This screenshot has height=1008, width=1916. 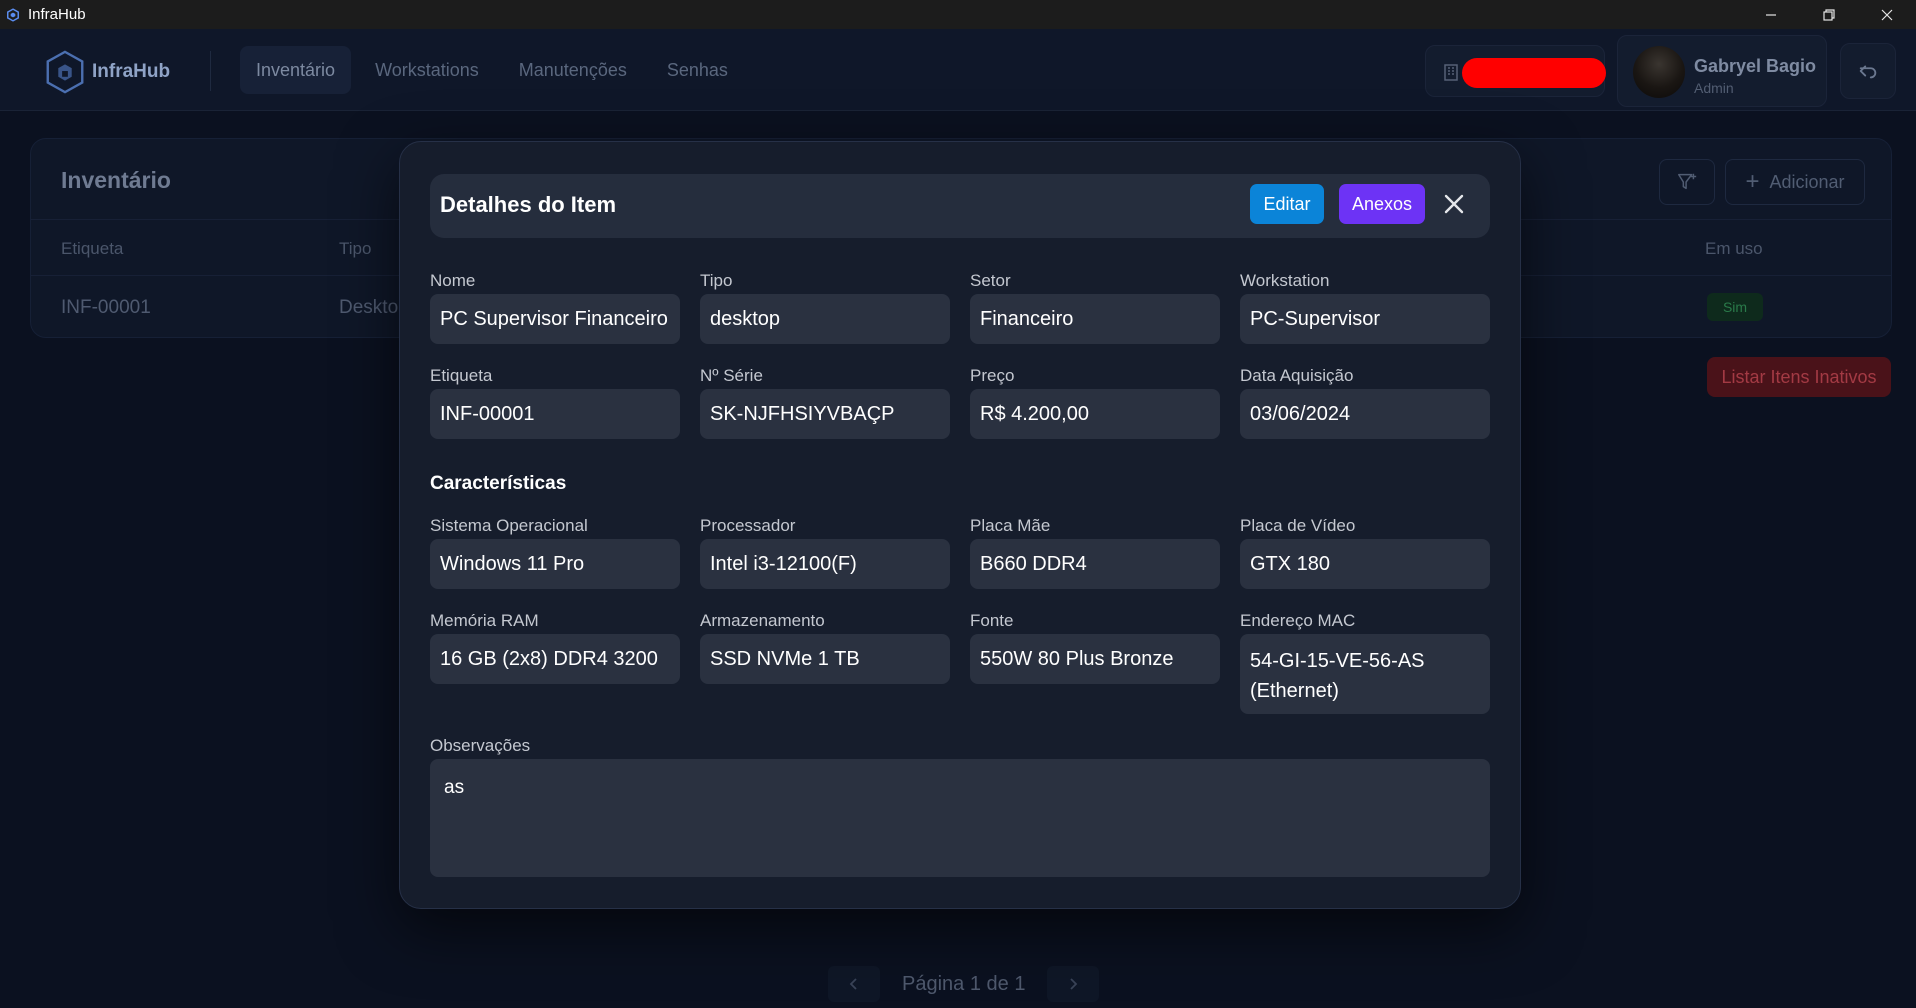 I want to click on modal-header: Detalhes do Item Editar Anexos, so click(x=960, y=206).